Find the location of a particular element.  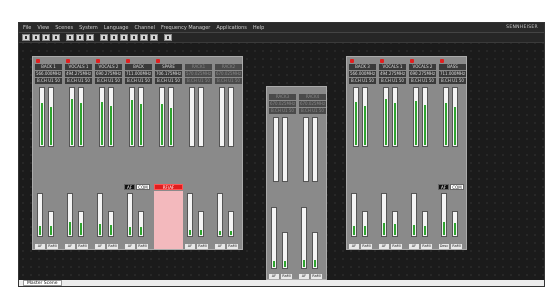

menu-frequency-manager: Frequency Manager is located at coordinates (185, 28).